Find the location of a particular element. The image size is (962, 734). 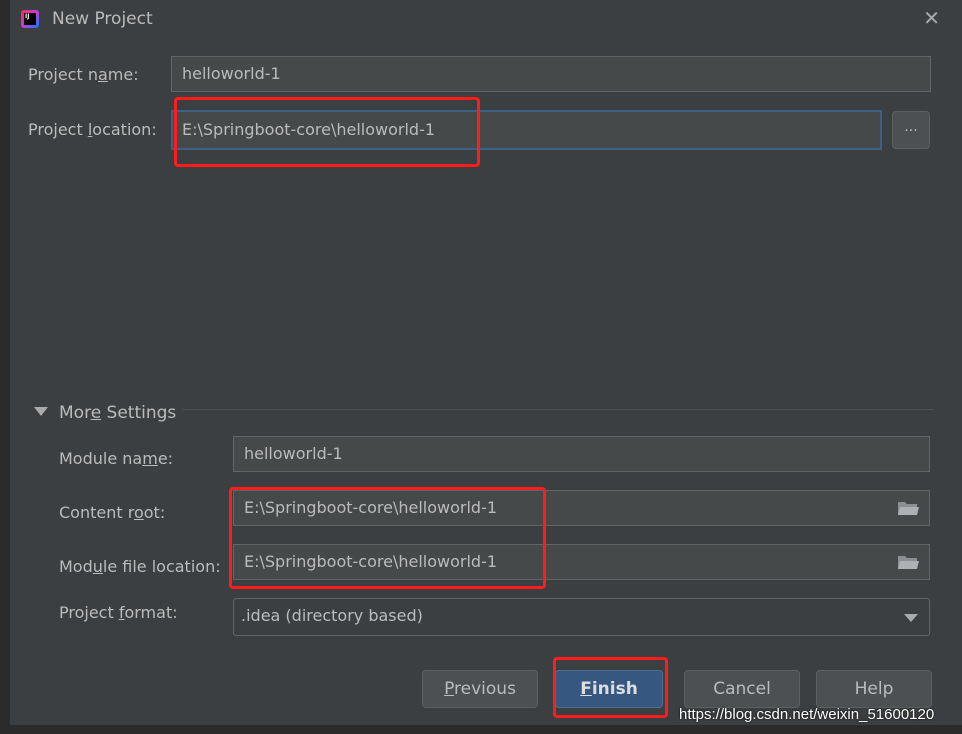

help-button: Help is located at coordinates (874, 689).